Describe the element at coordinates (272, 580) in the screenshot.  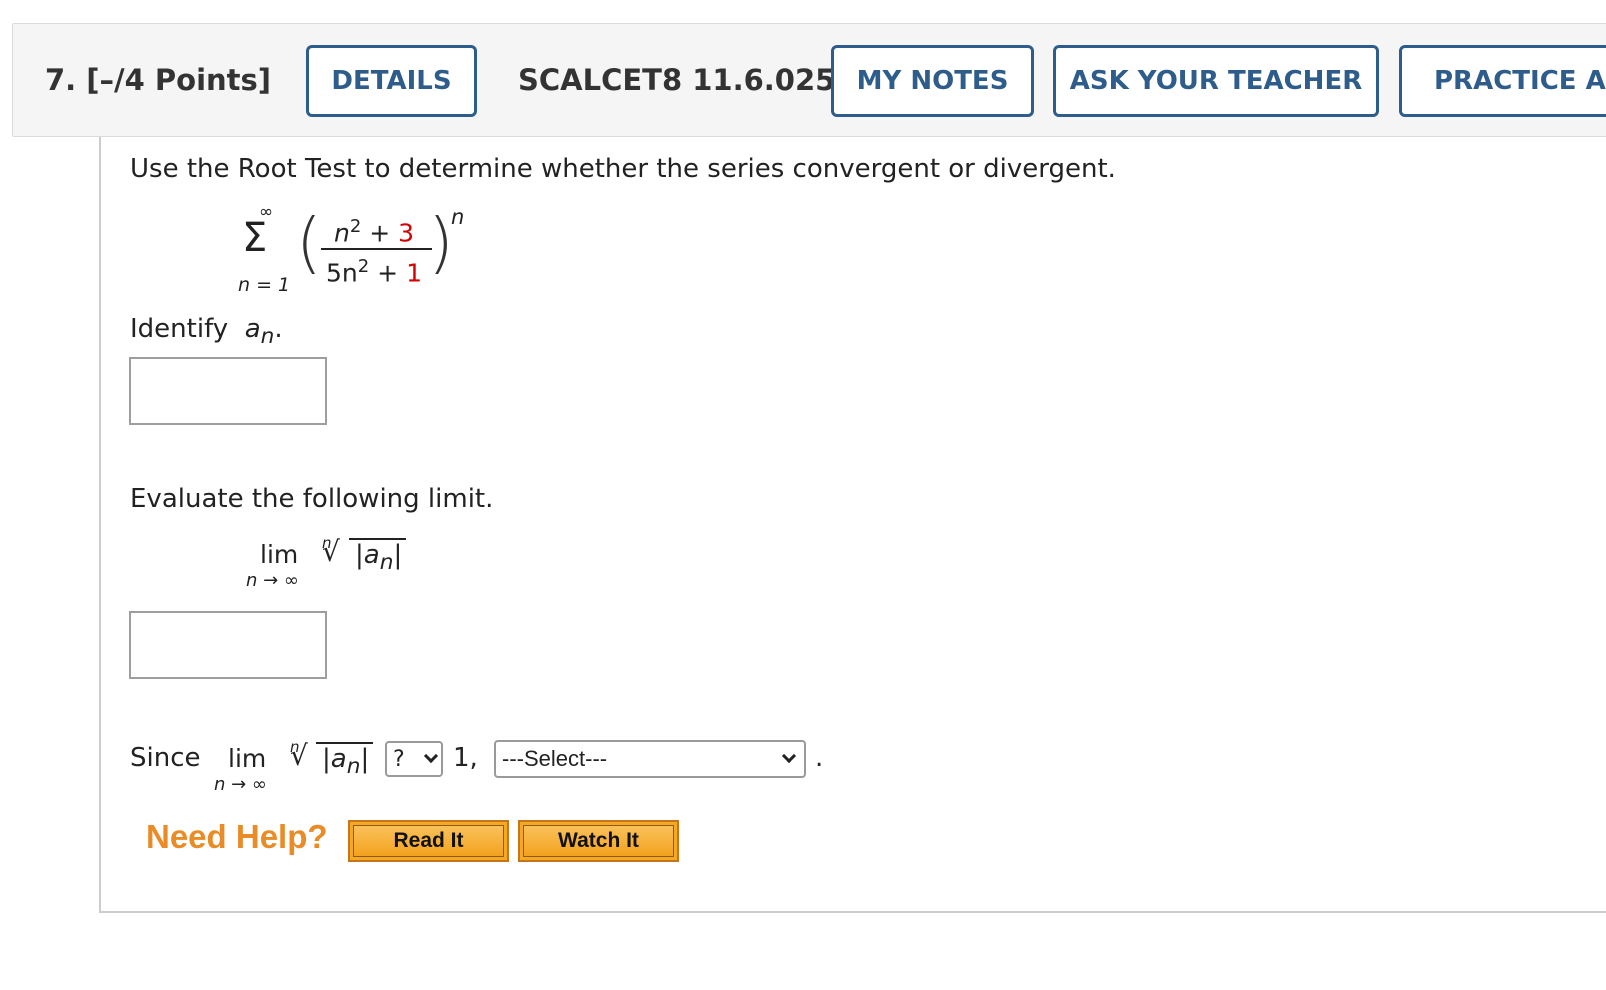
I see `lim-subscript: n → ∞` at that location.